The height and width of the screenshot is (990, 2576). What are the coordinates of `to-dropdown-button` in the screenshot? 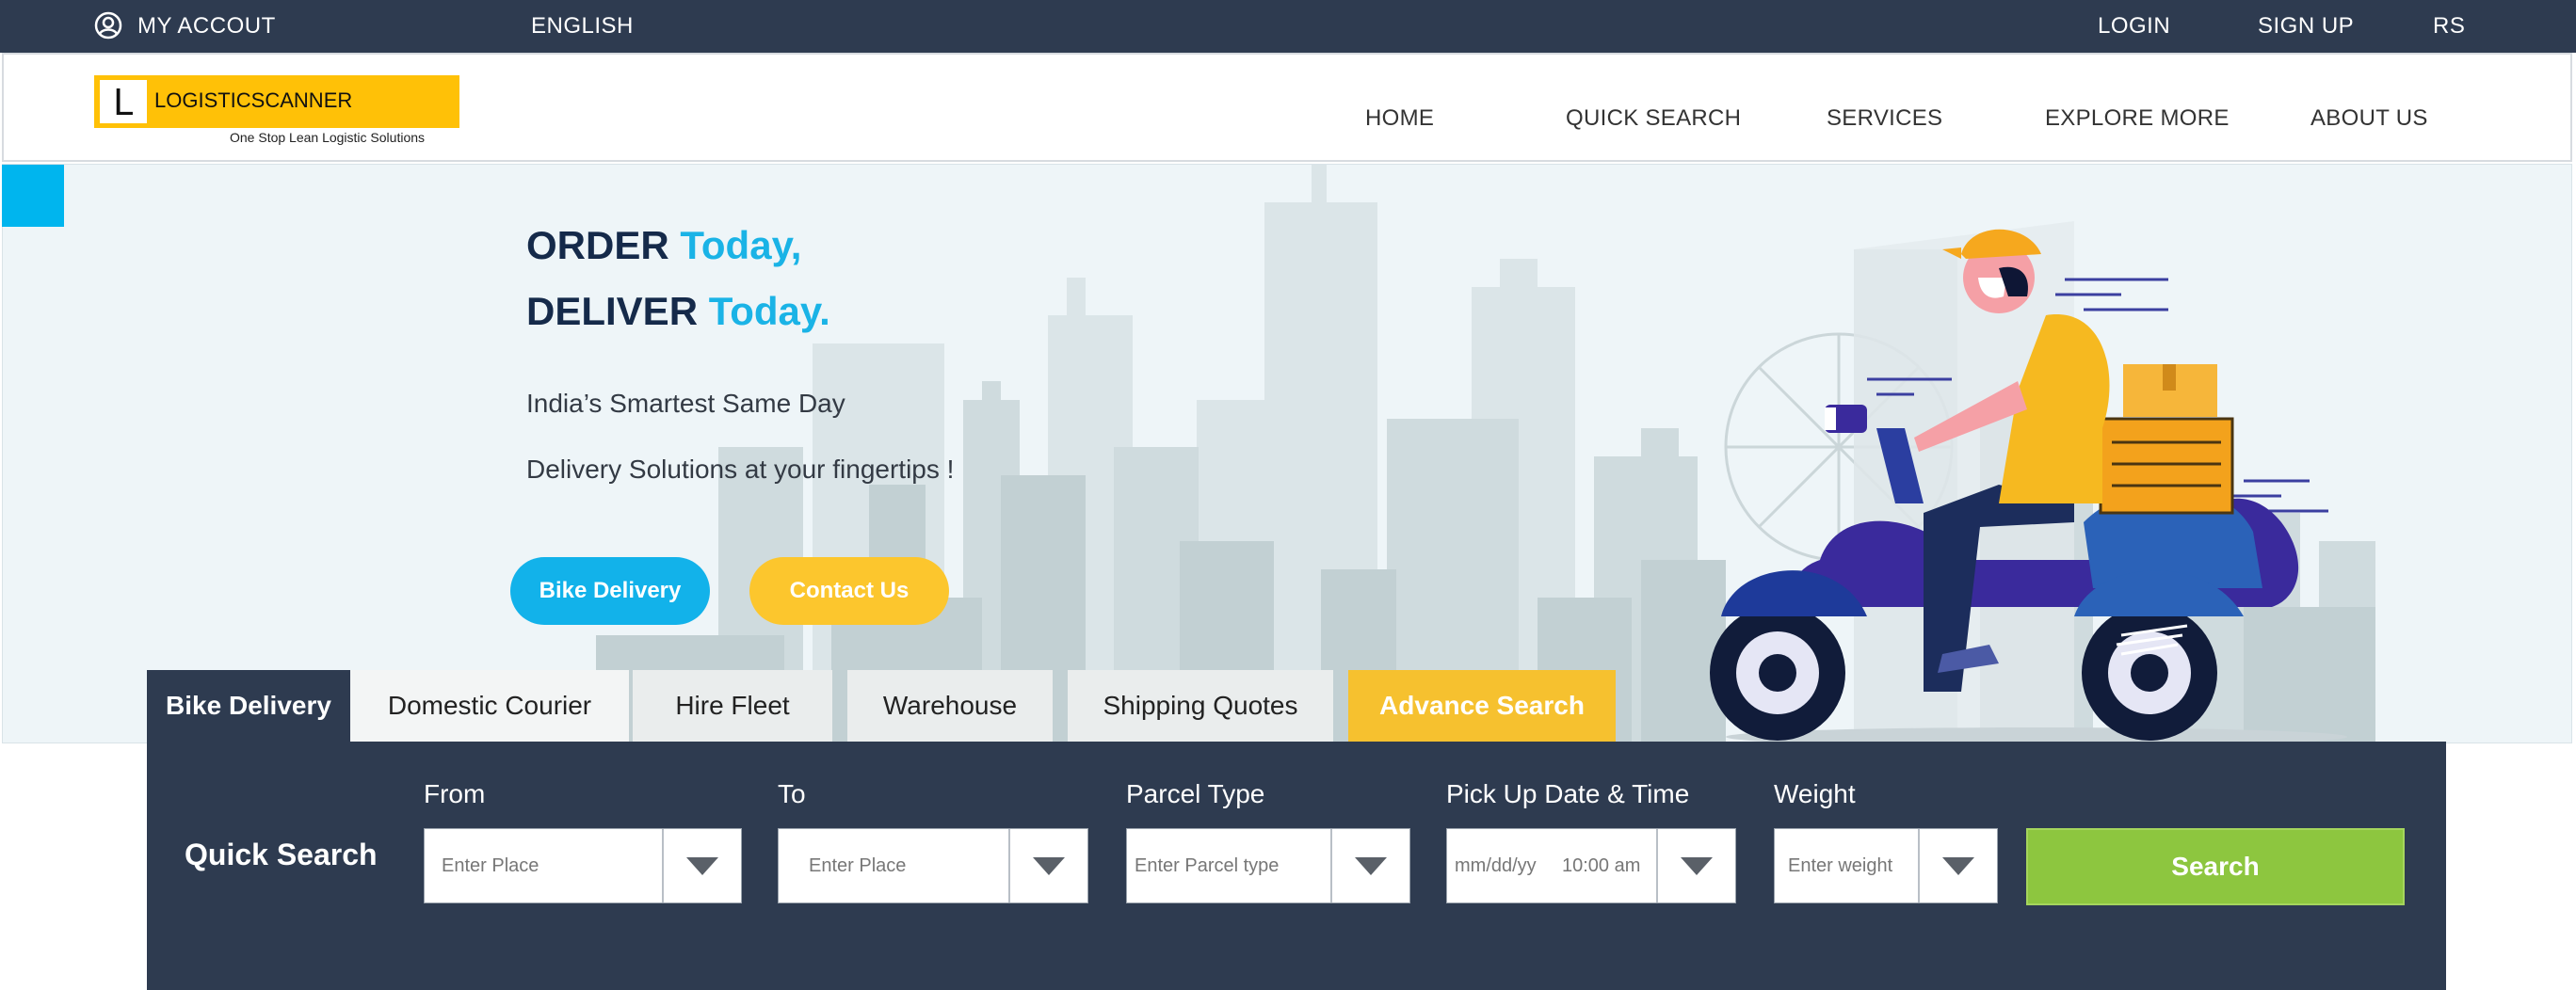 It's located at (1047, 865).